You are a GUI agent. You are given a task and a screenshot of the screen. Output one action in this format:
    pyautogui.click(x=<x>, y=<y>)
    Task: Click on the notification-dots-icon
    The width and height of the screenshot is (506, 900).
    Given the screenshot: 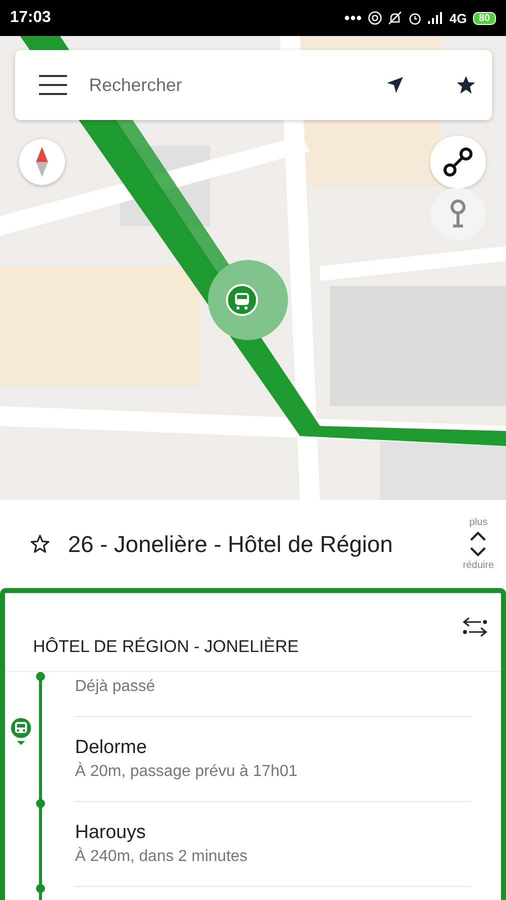 What is the action you would take?
    pyautogui.click(x=353, y=18)
    